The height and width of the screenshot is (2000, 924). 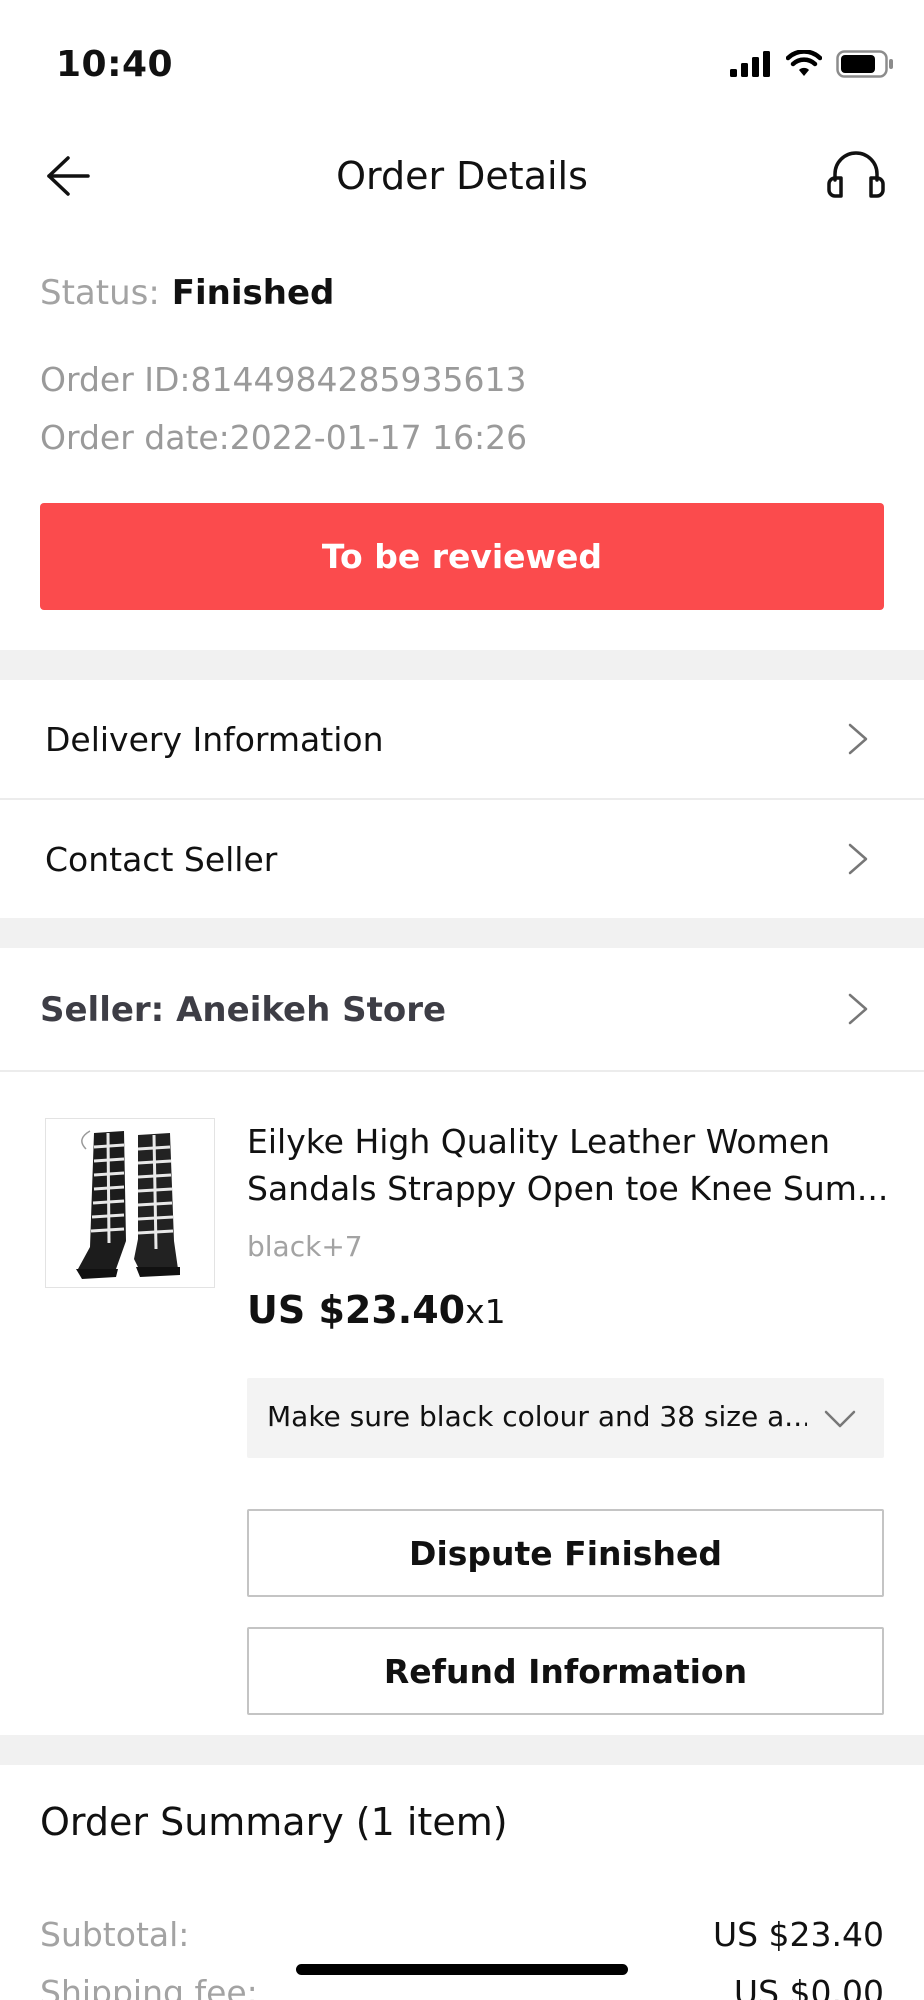 What do you see at coordinates (565, 1671) in the screenshot?
I see `refund-information-button: Refund Information` at bounding box center [565, 1671].